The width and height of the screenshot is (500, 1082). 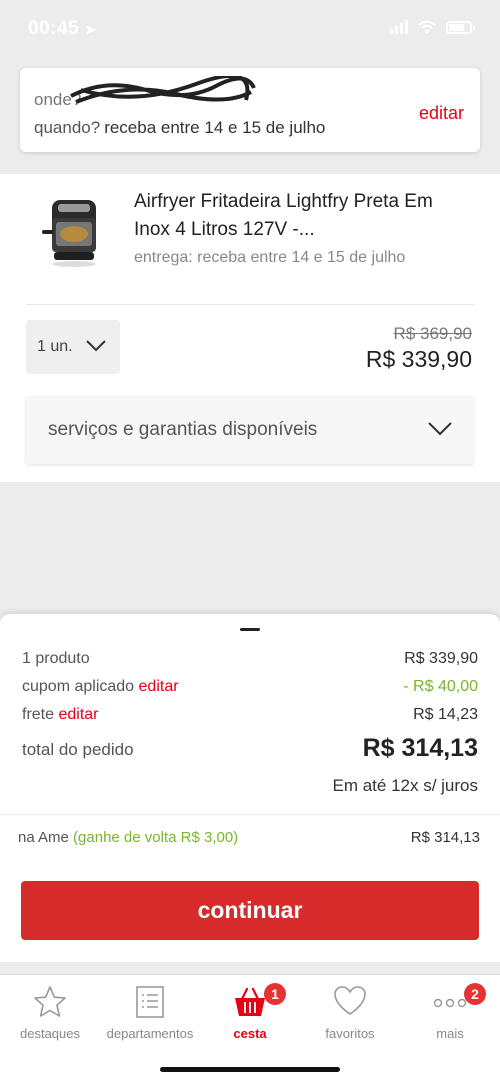 I want to click on battery-icon, so click(x=460, y=27).